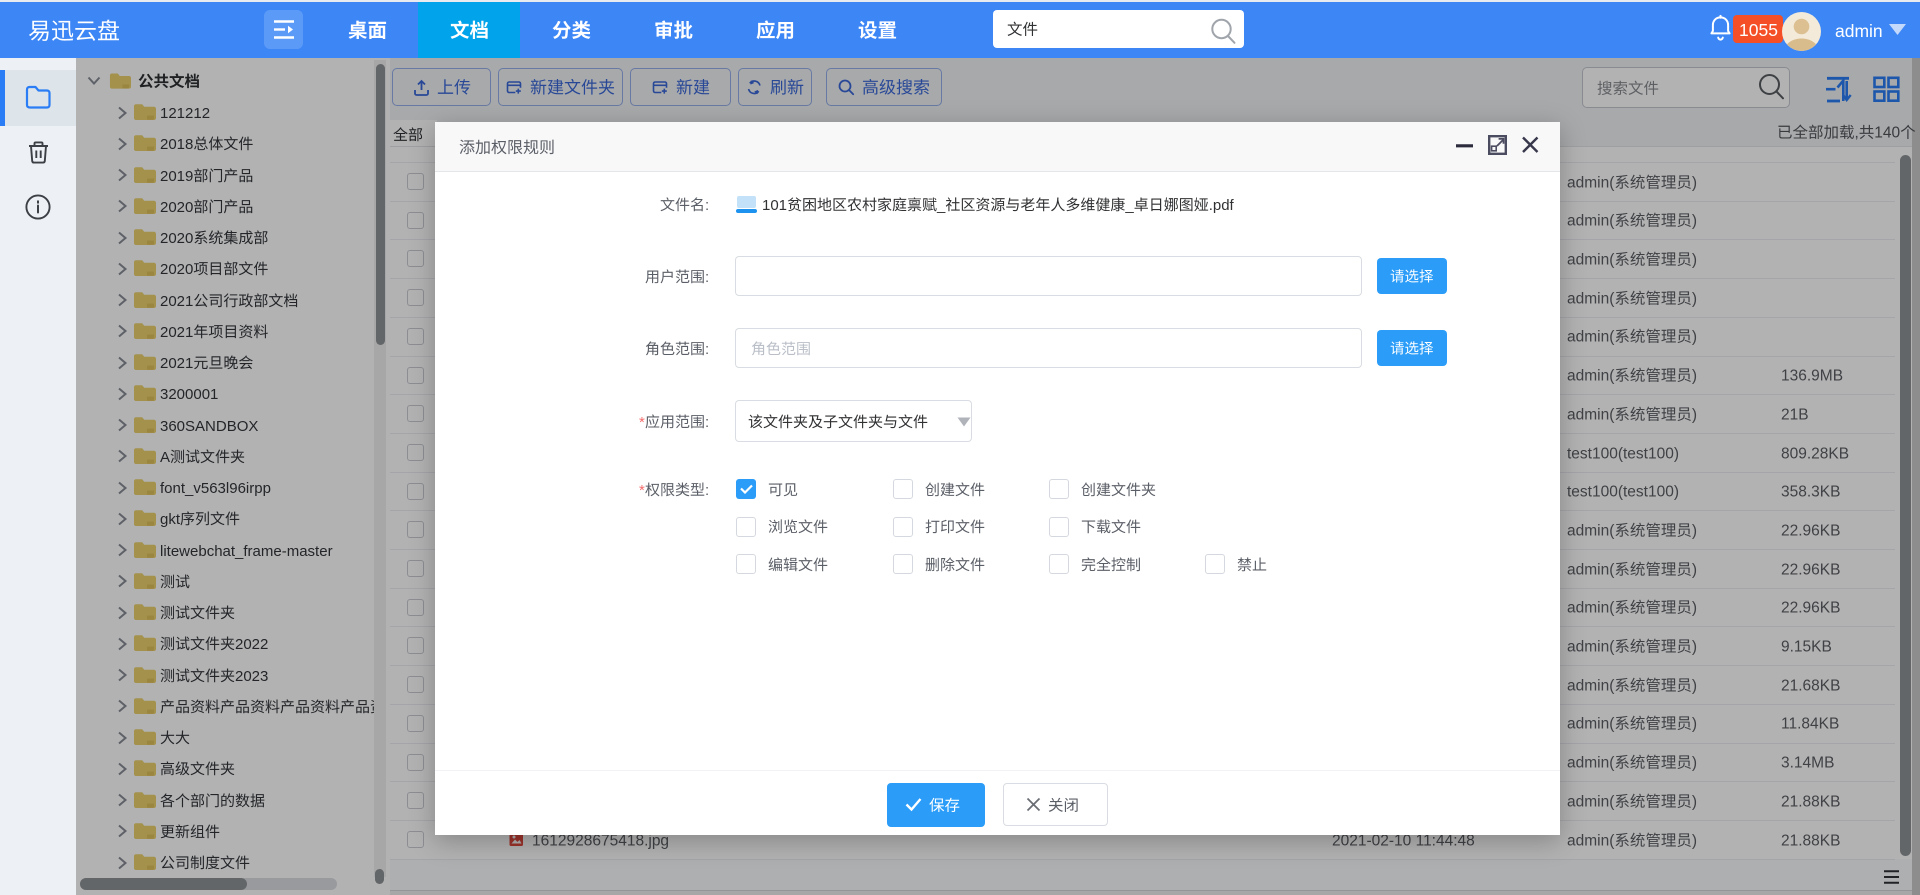  What do you see at coordinates (774, 205) in the screenshot?
I see `svg-text: 101` at bounding box center [774, 205].